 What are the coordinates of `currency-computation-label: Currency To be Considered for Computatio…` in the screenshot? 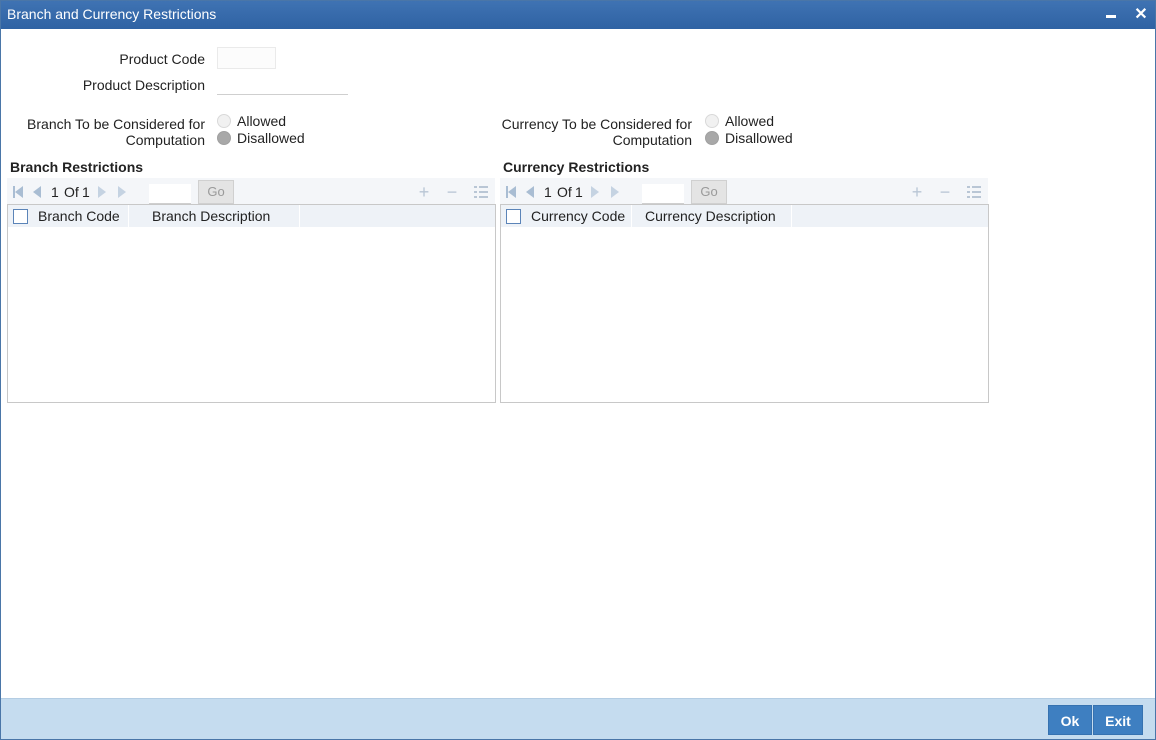 It's located at (591, 132).